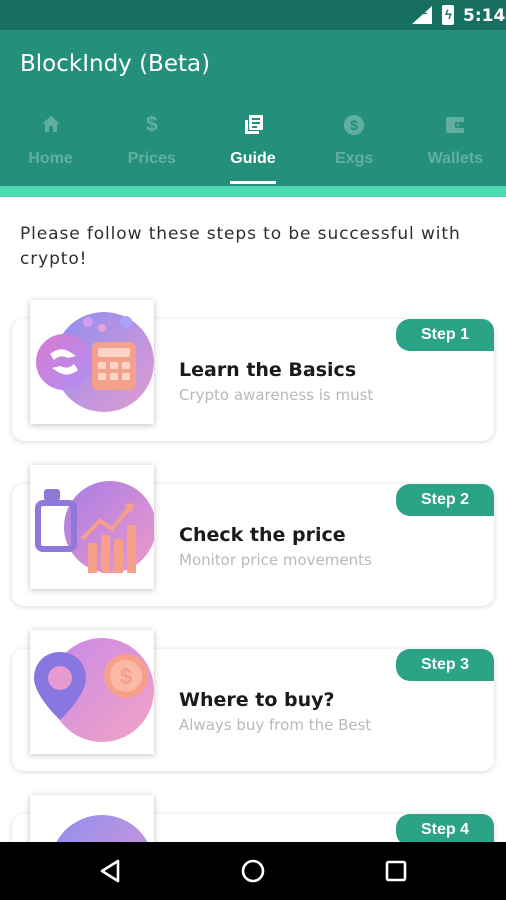  Describe the element at coordinates (455, 125) in the screenshot. I see `wallet-icon` at that location.